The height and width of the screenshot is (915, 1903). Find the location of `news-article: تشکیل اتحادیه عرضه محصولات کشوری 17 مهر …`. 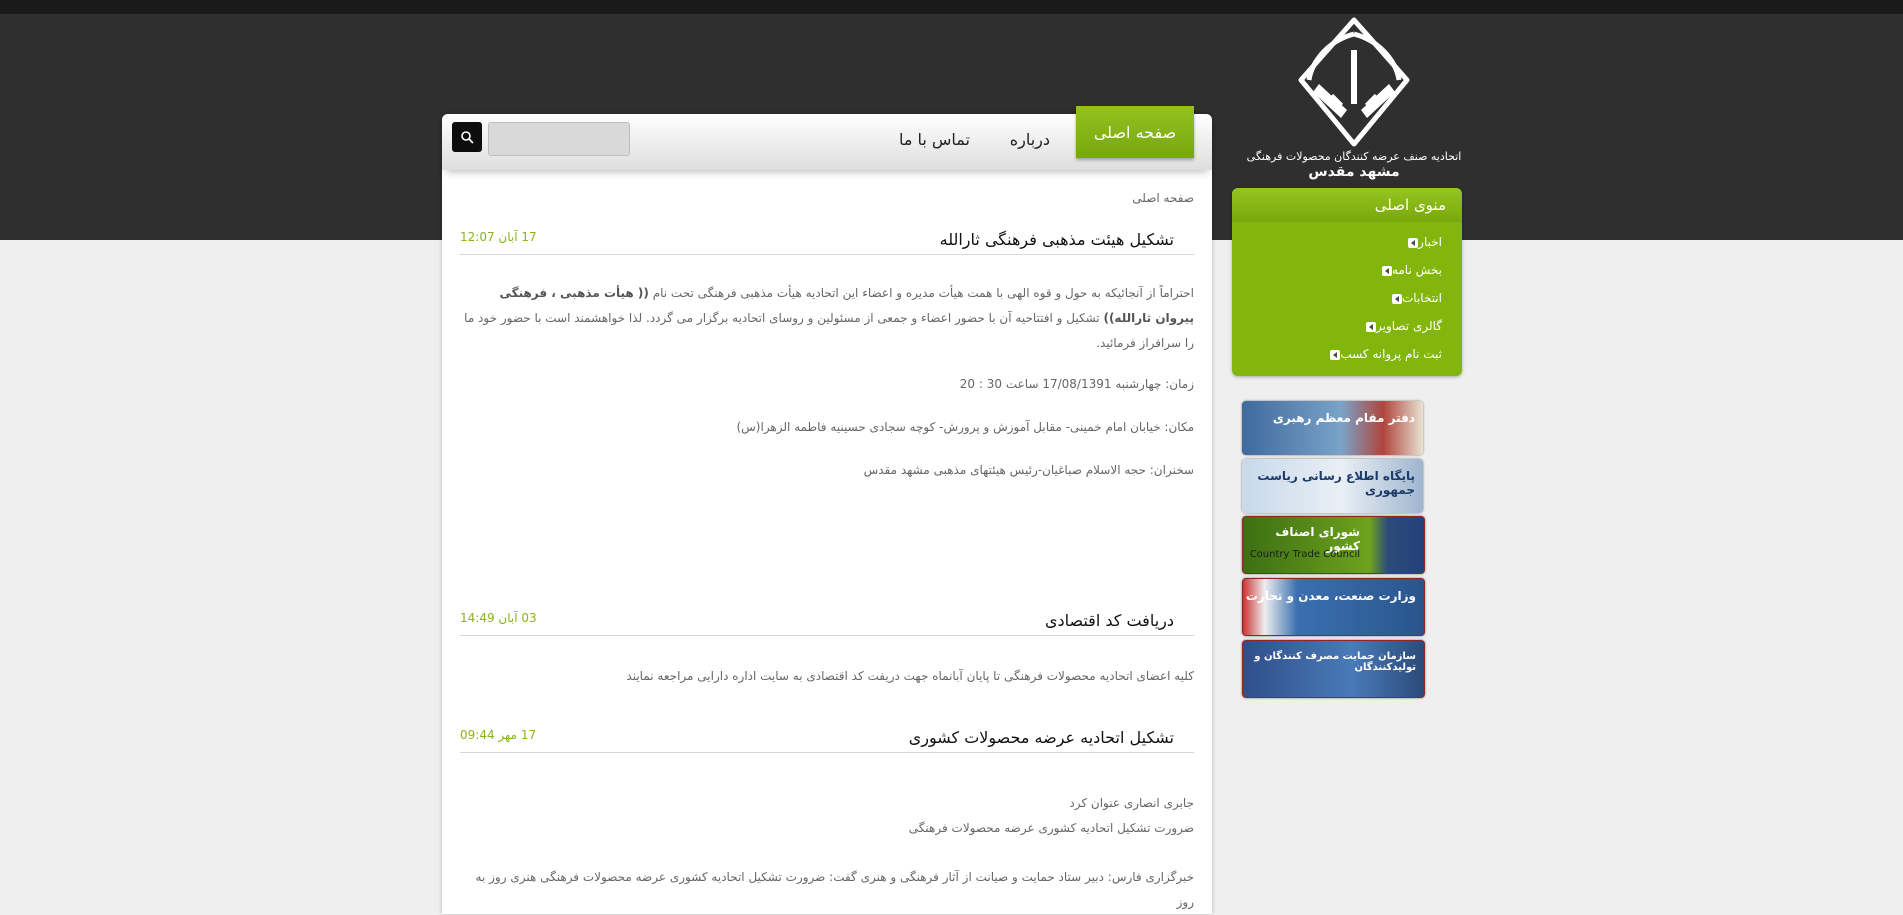

news-article: تشکیل اتحادیه عرضه محصولات کشوری 17 مهر … is located at coordinates (827, 818).